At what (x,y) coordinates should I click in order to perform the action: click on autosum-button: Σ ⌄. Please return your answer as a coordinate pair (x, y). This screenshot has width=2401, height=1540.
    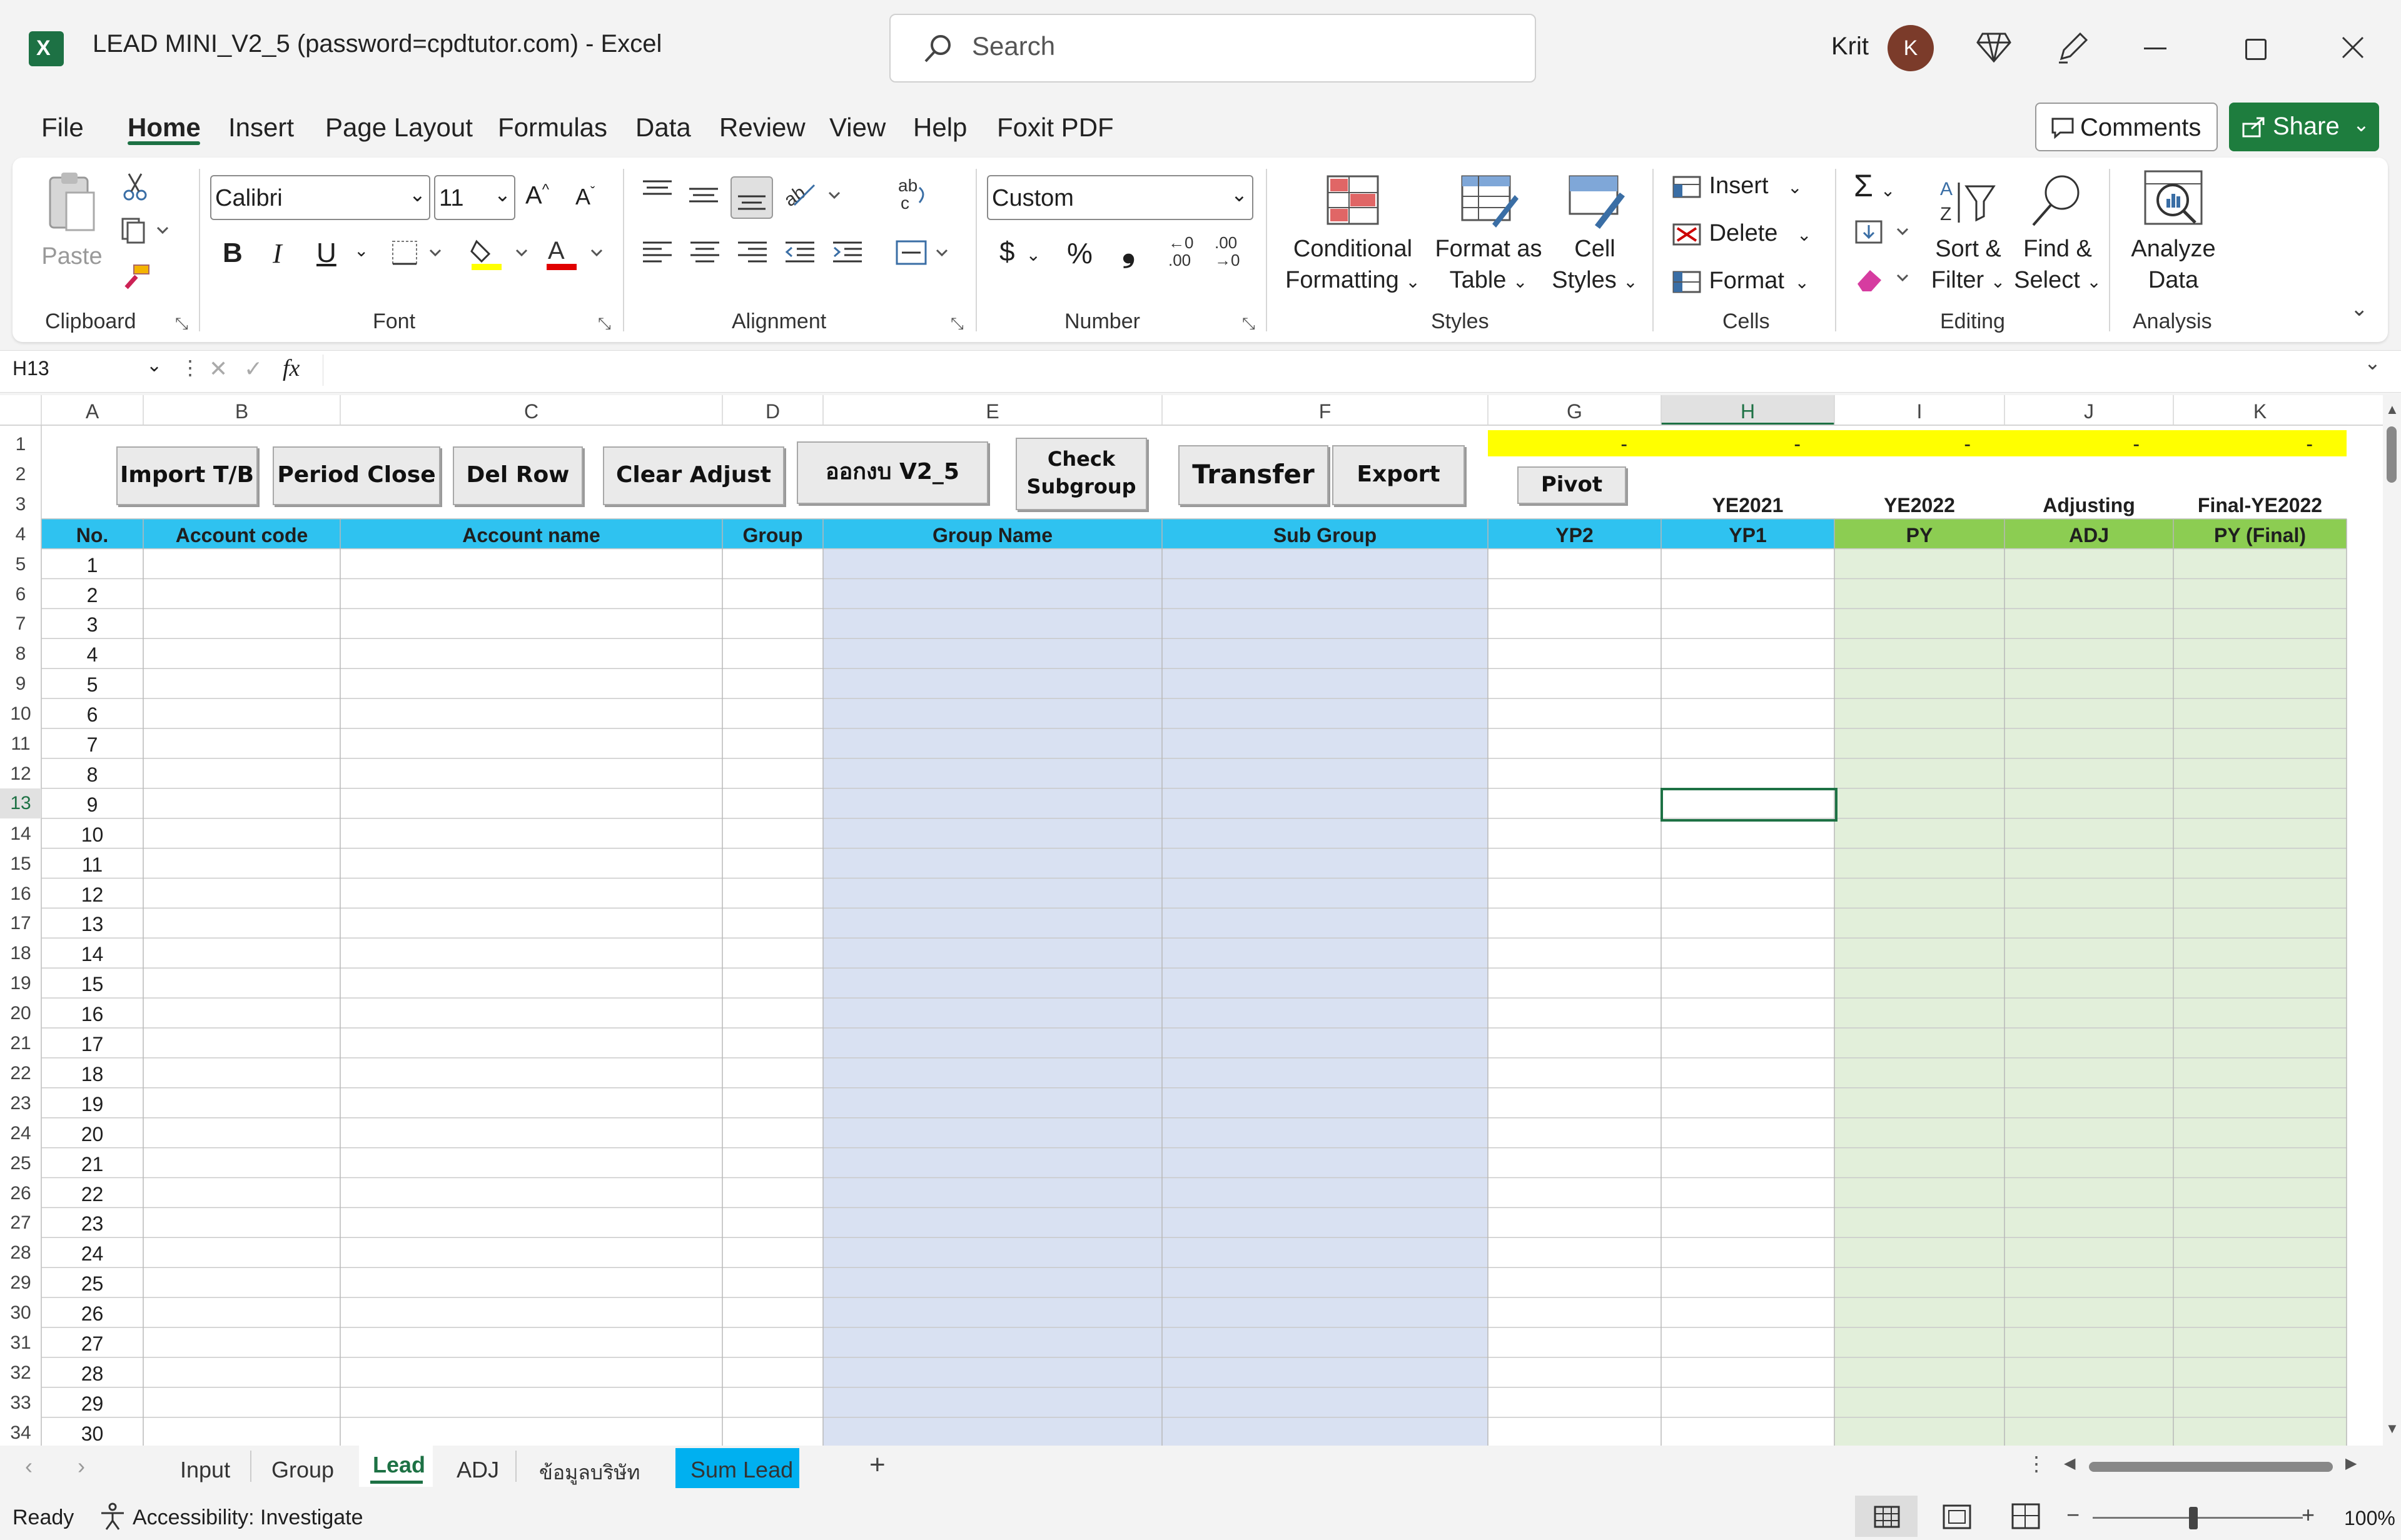
    Looking at the image, I should click on (1874, 186).